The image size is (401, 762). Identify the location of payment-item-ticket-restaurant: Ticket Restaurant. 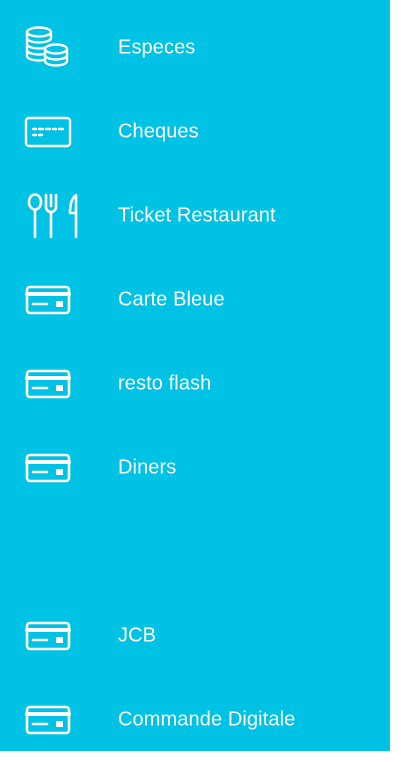
(195, 216).